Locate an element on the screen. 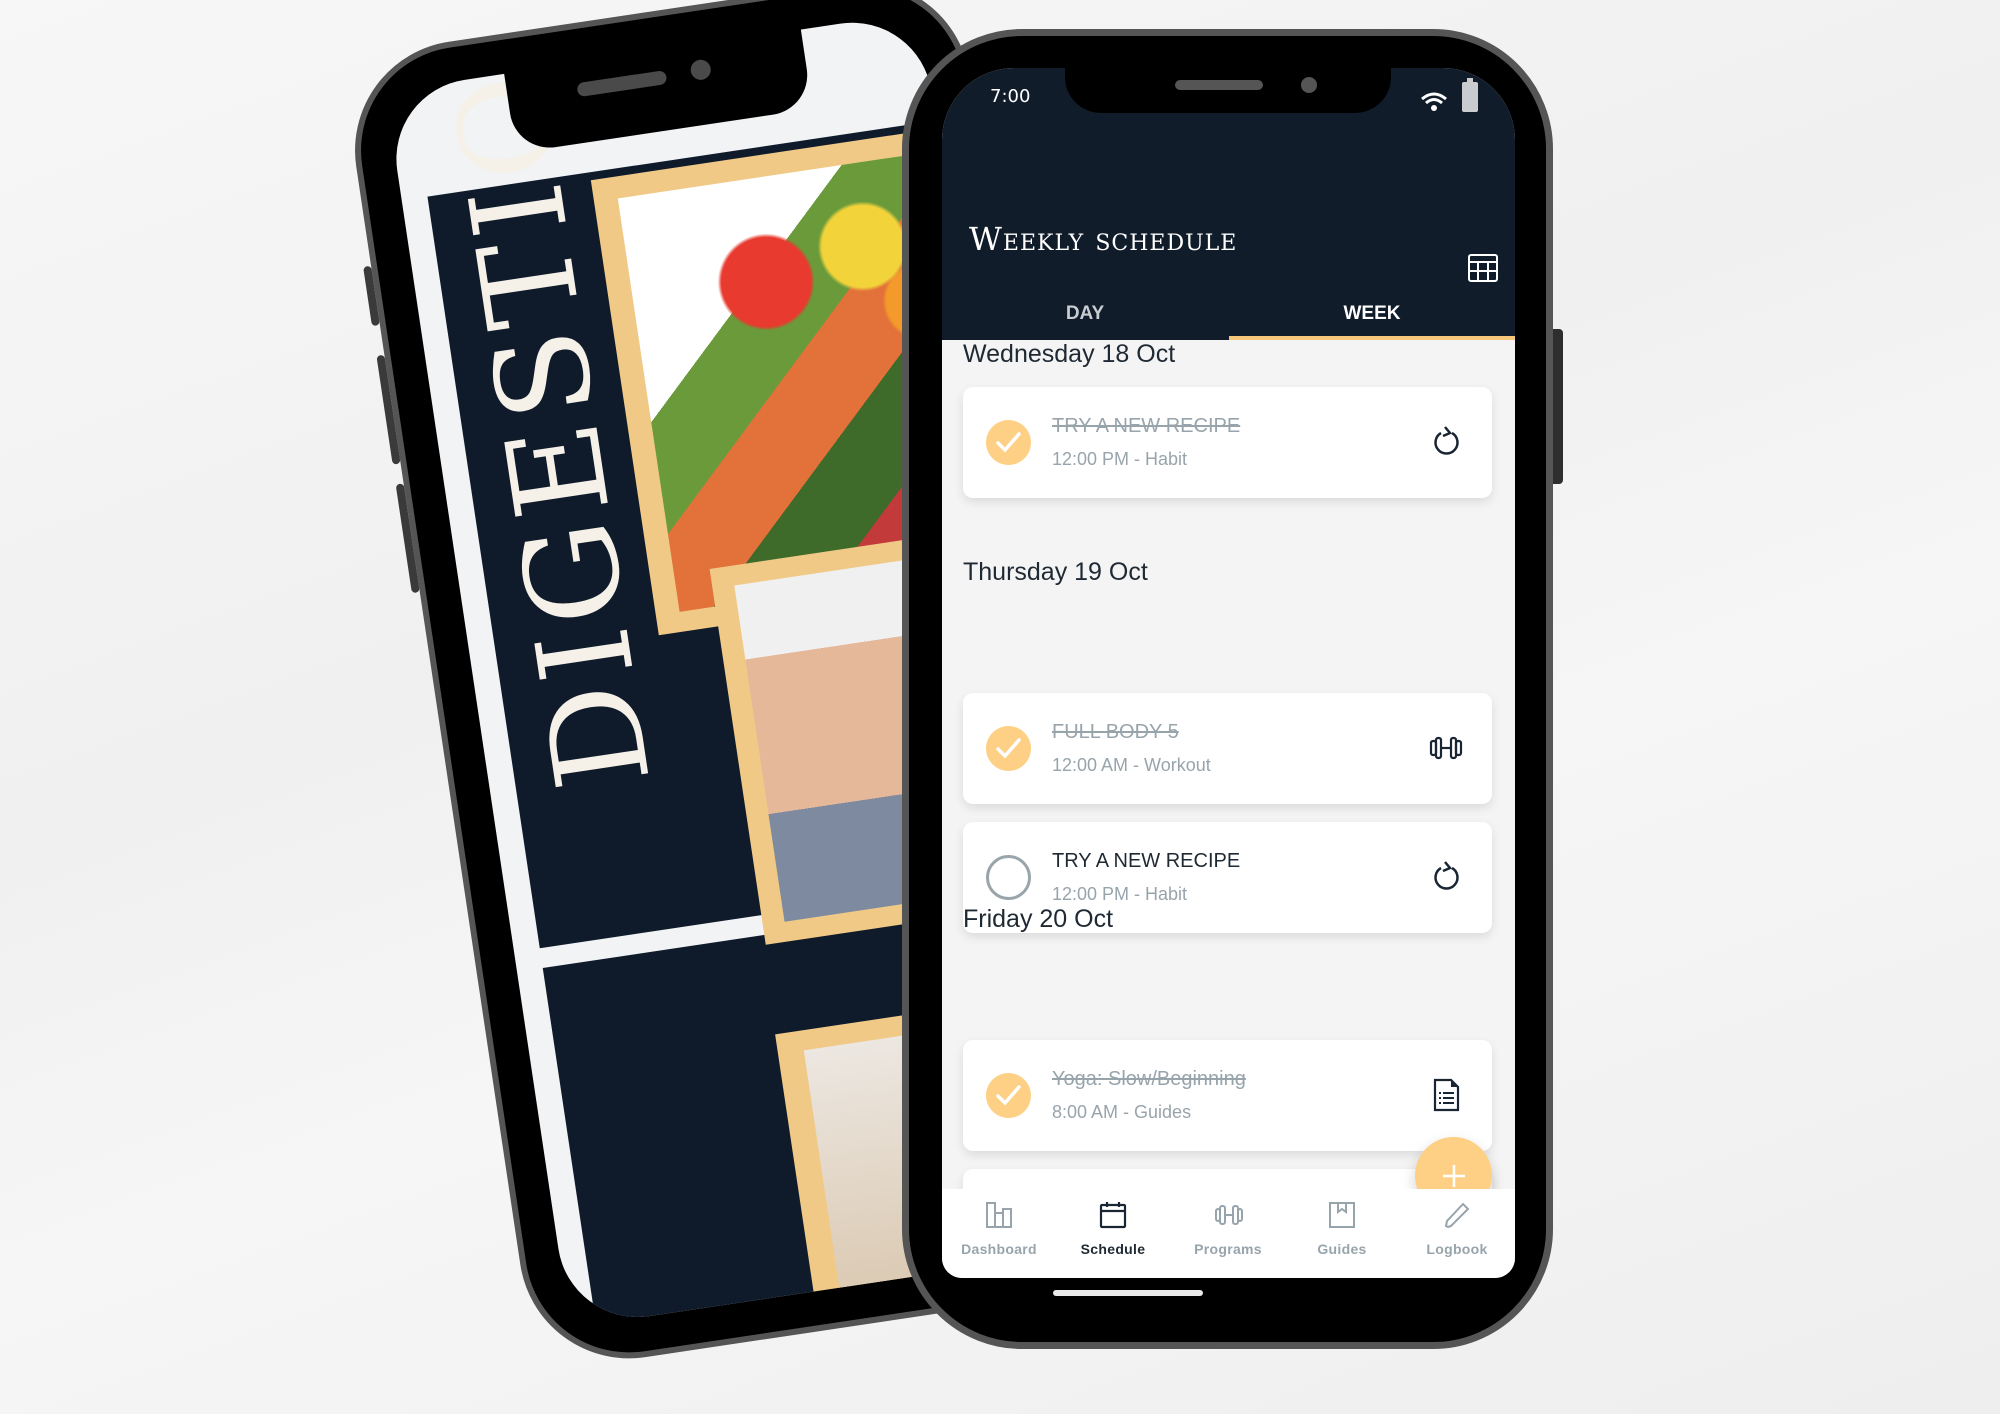 This screenshot has width=2000, height=1414. phone-speaker is located at coordinates (1219, 85).